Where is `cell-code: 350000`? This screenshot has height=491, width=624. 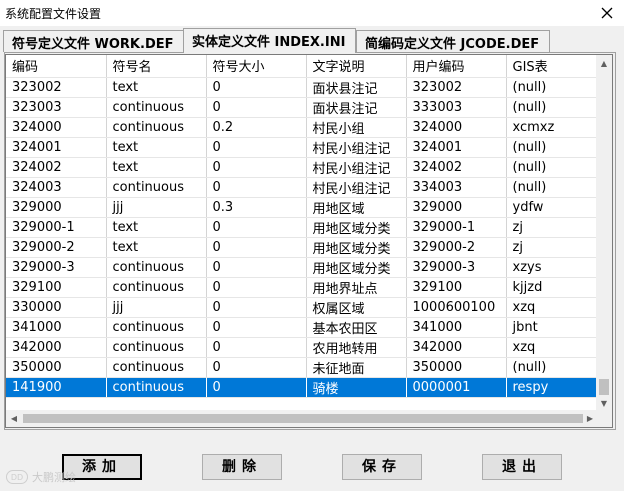
cell-code: 350000 is located at coordinates (56, 367).